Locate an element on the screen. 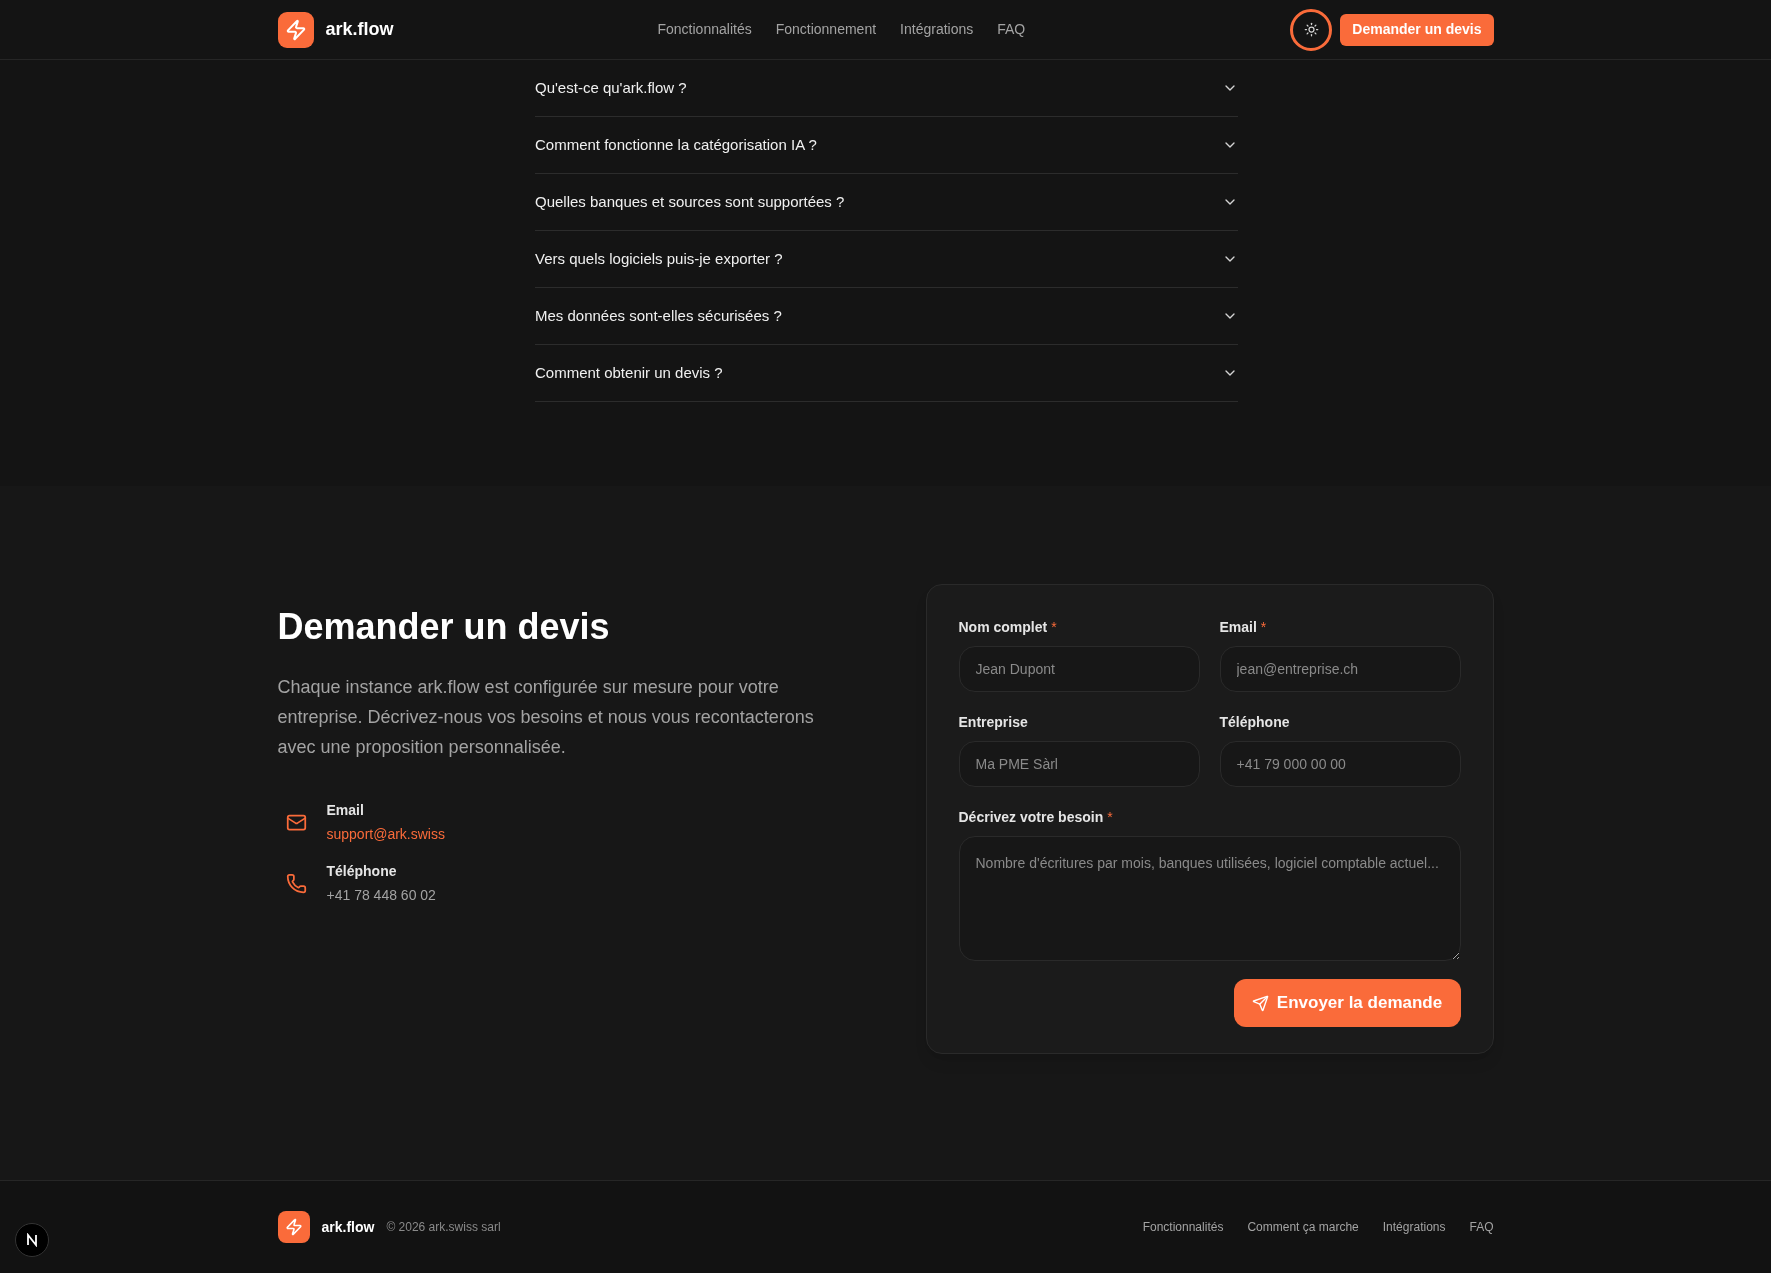 This screenshot has height=1273, width=1771. nav-link: FAQ is located at coordinates (1011, 29).